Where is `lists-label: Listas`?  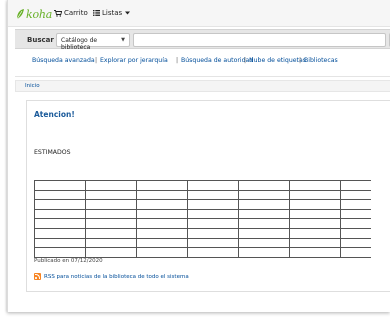
lists-label: Listas is located at coordinates (112, 13).